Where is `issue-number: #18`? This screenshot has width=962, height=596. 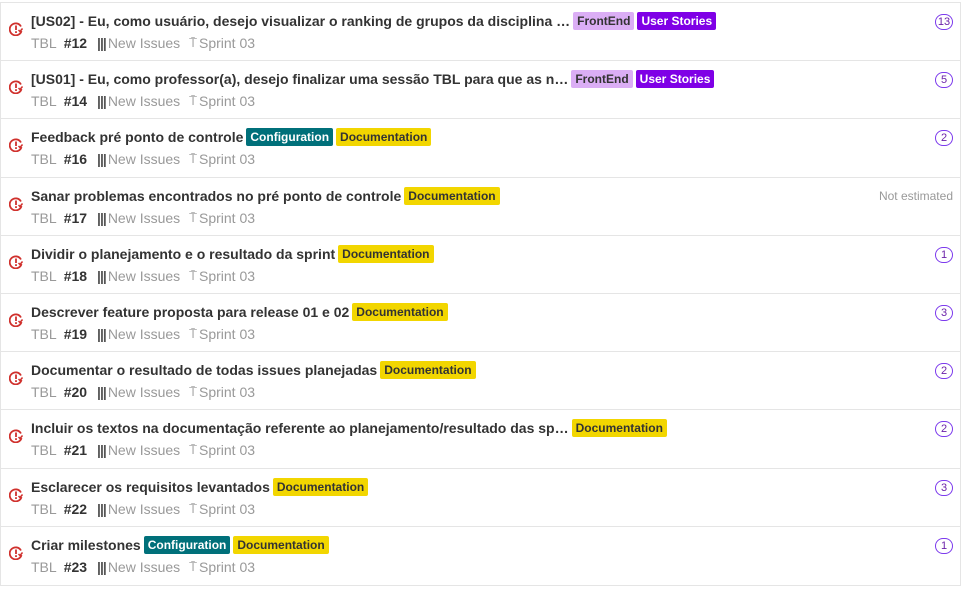
issue-number: #18 is located at coordinates (75, 276).